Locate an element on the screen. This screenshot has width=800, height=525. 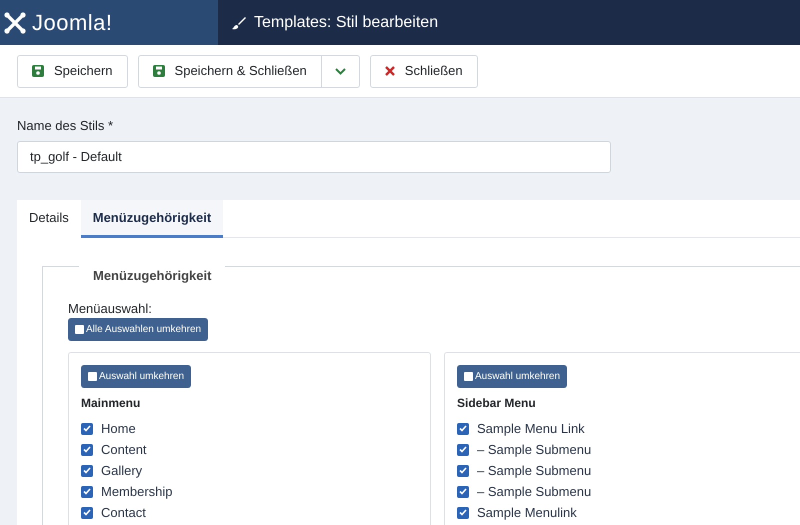
menu-item-label: Content is located at coordinates (124, 449).